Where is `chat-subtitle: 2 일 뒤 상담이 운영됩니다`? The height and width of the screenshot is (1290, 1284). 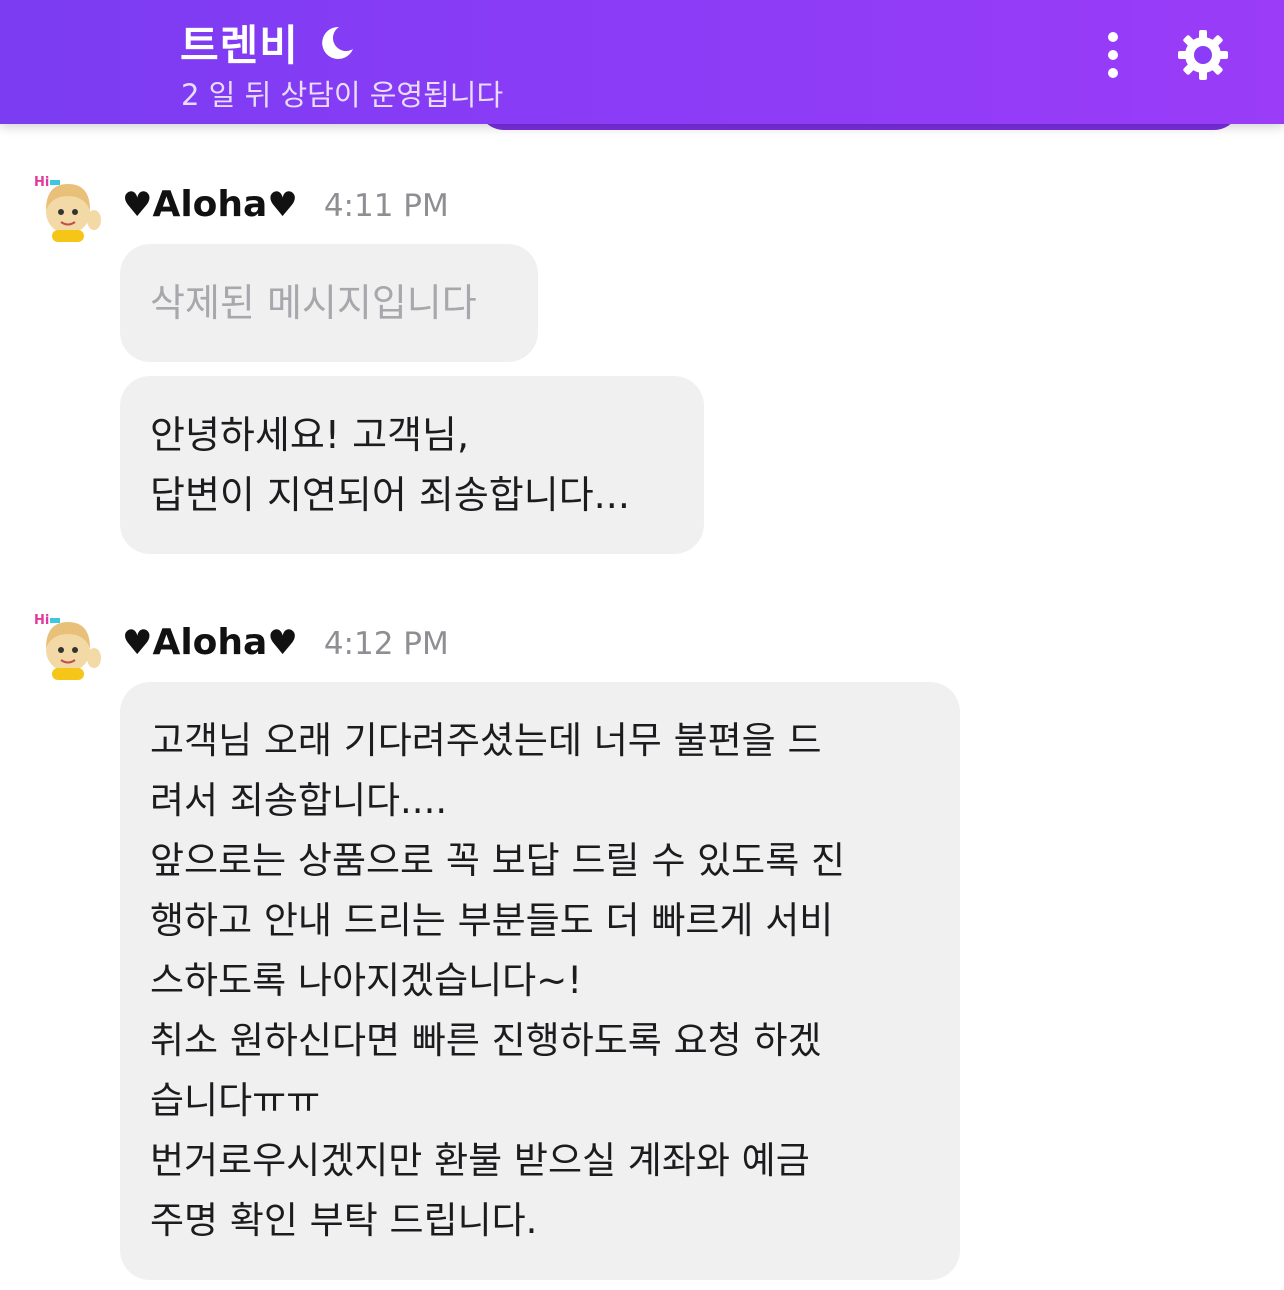
chat-subtitle: 2 일 뒤 상담이 운영됩니다 is located at coordinates (342, 95).